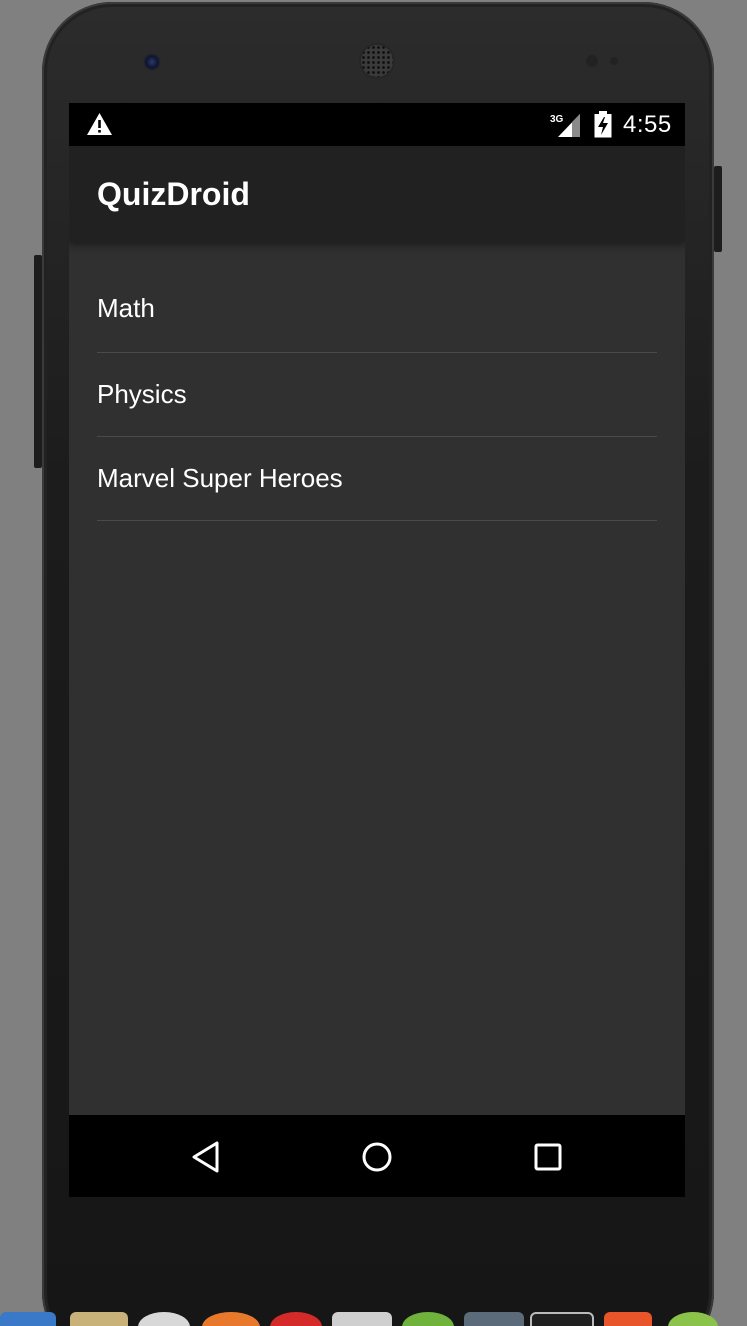  I want to click on safari-icon, so click(164, 1319).